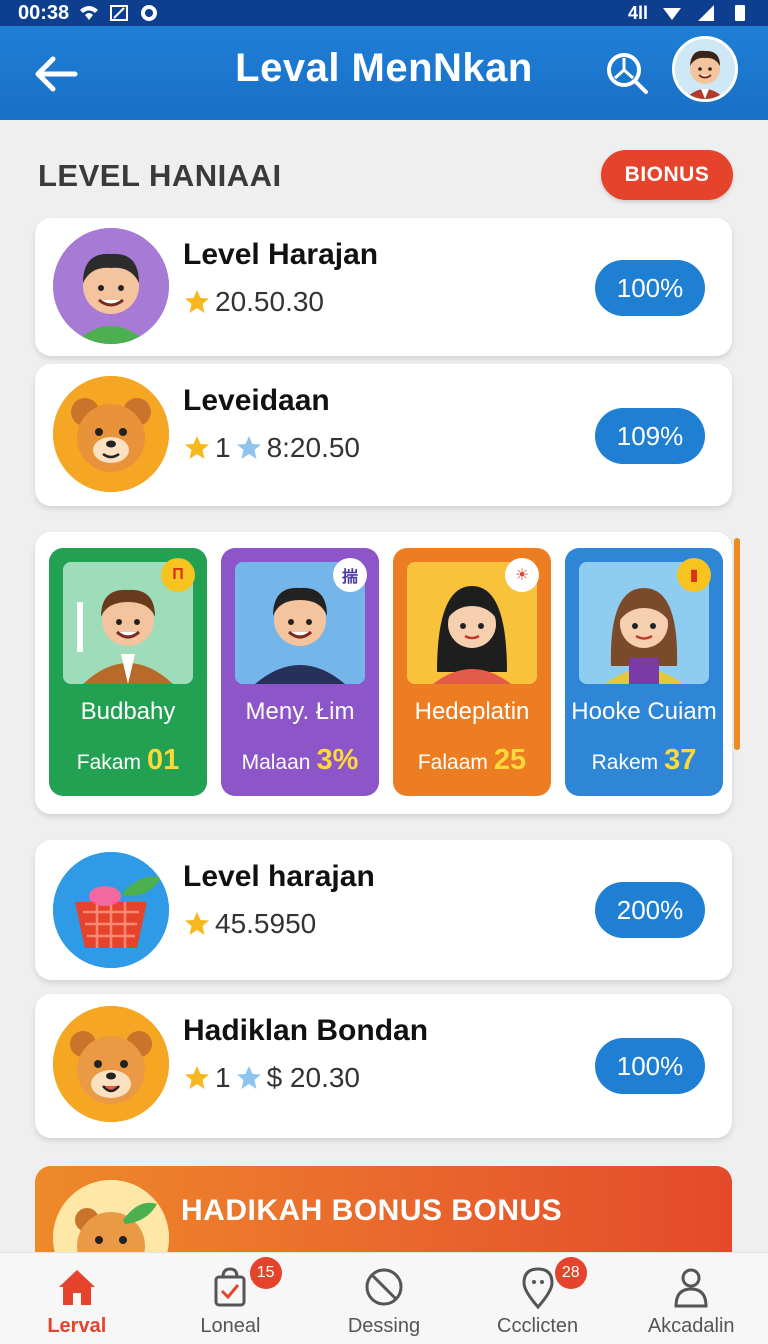  Describe the element at coordinates (740, 13) in the screenshot. I see `battery-icon` at that location.